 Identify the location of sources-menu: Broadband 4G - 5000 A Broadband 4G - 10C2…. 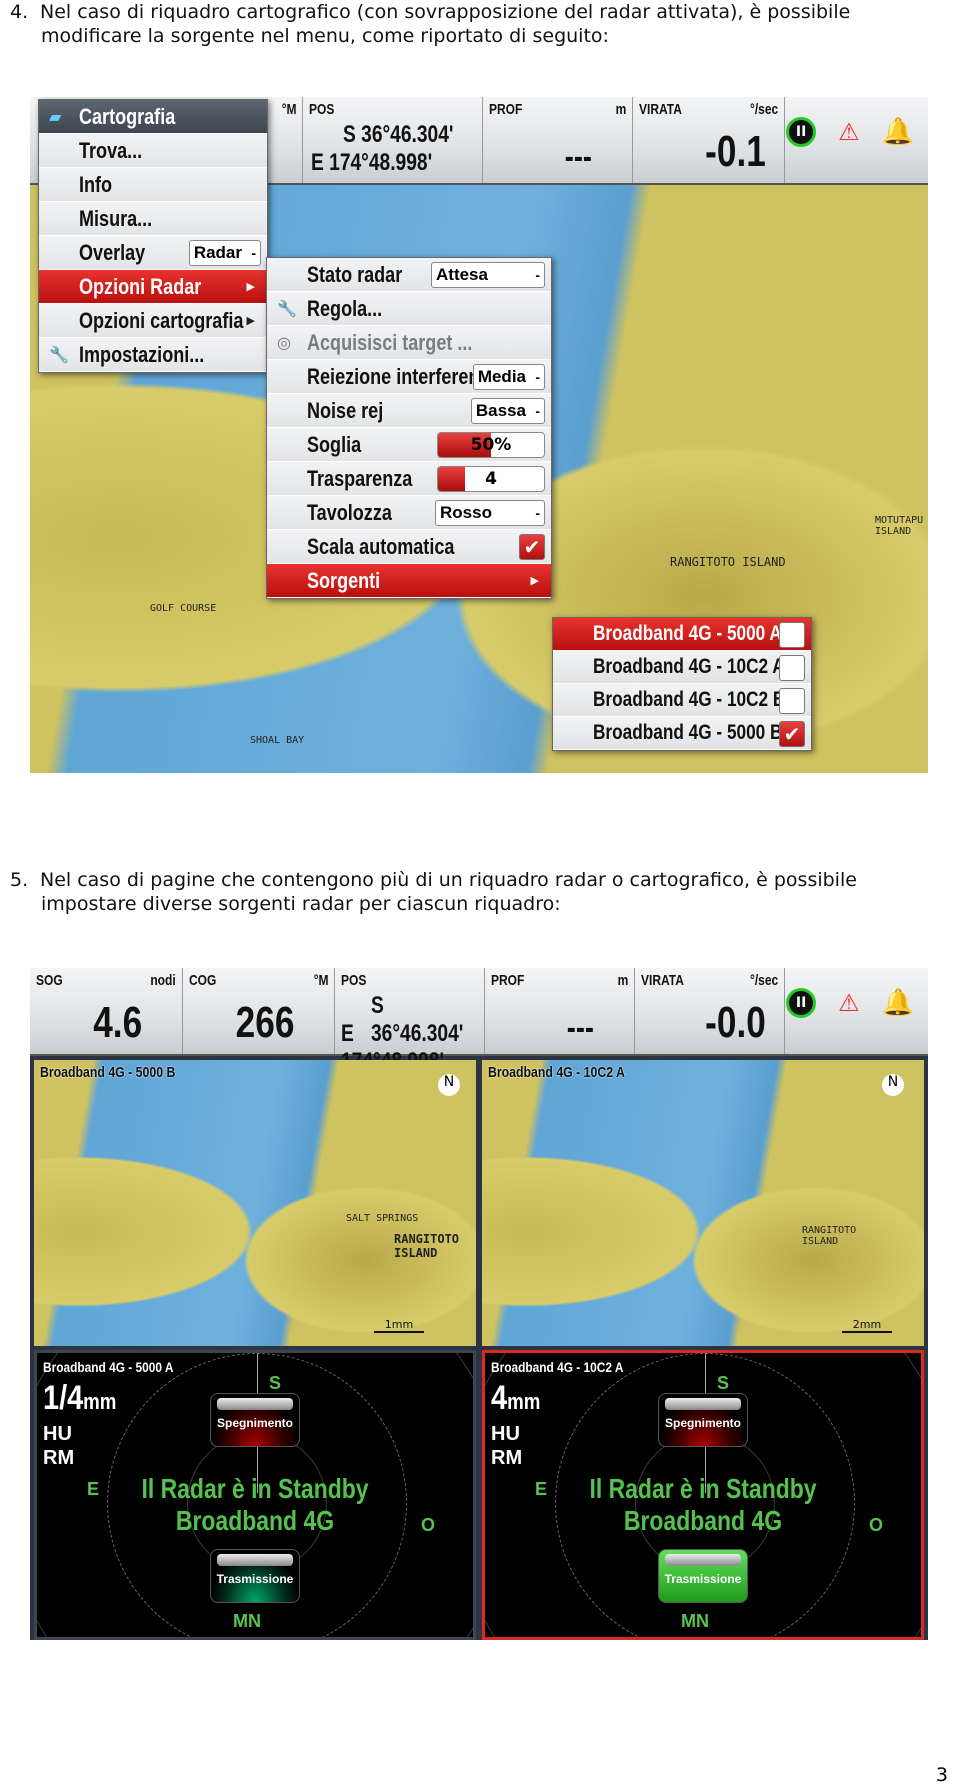
(682, 684).